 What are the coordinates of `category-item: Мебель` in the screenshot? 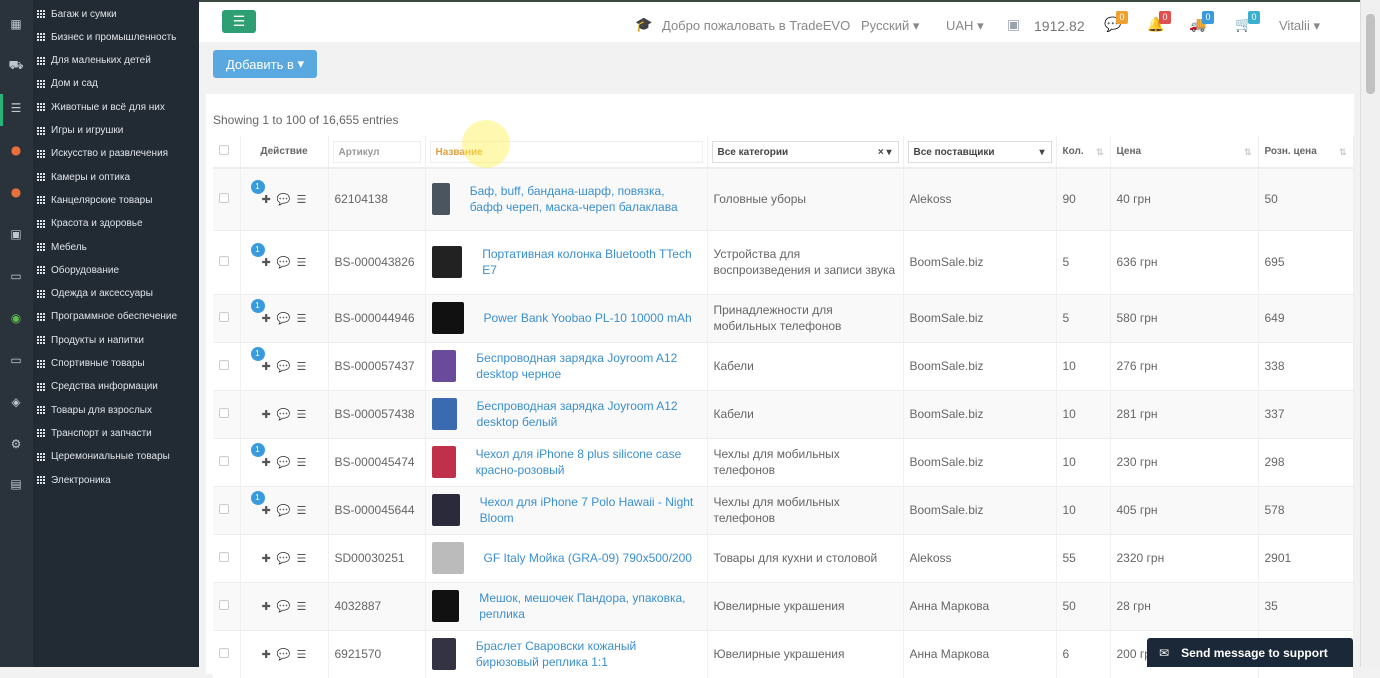 It's located at (116, 247).